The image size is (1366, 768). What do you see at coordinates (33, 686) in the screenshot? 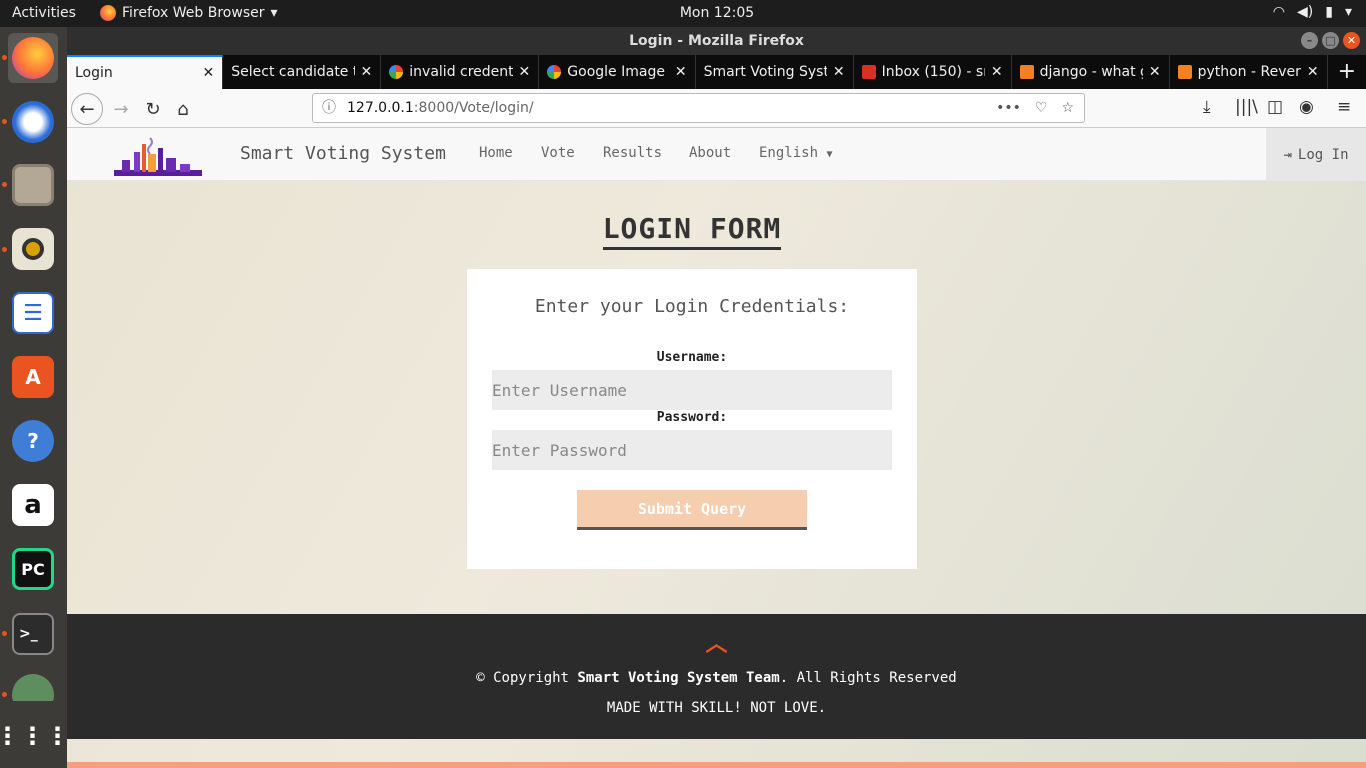
I see `dock-app` at bounding box center [33, 686].